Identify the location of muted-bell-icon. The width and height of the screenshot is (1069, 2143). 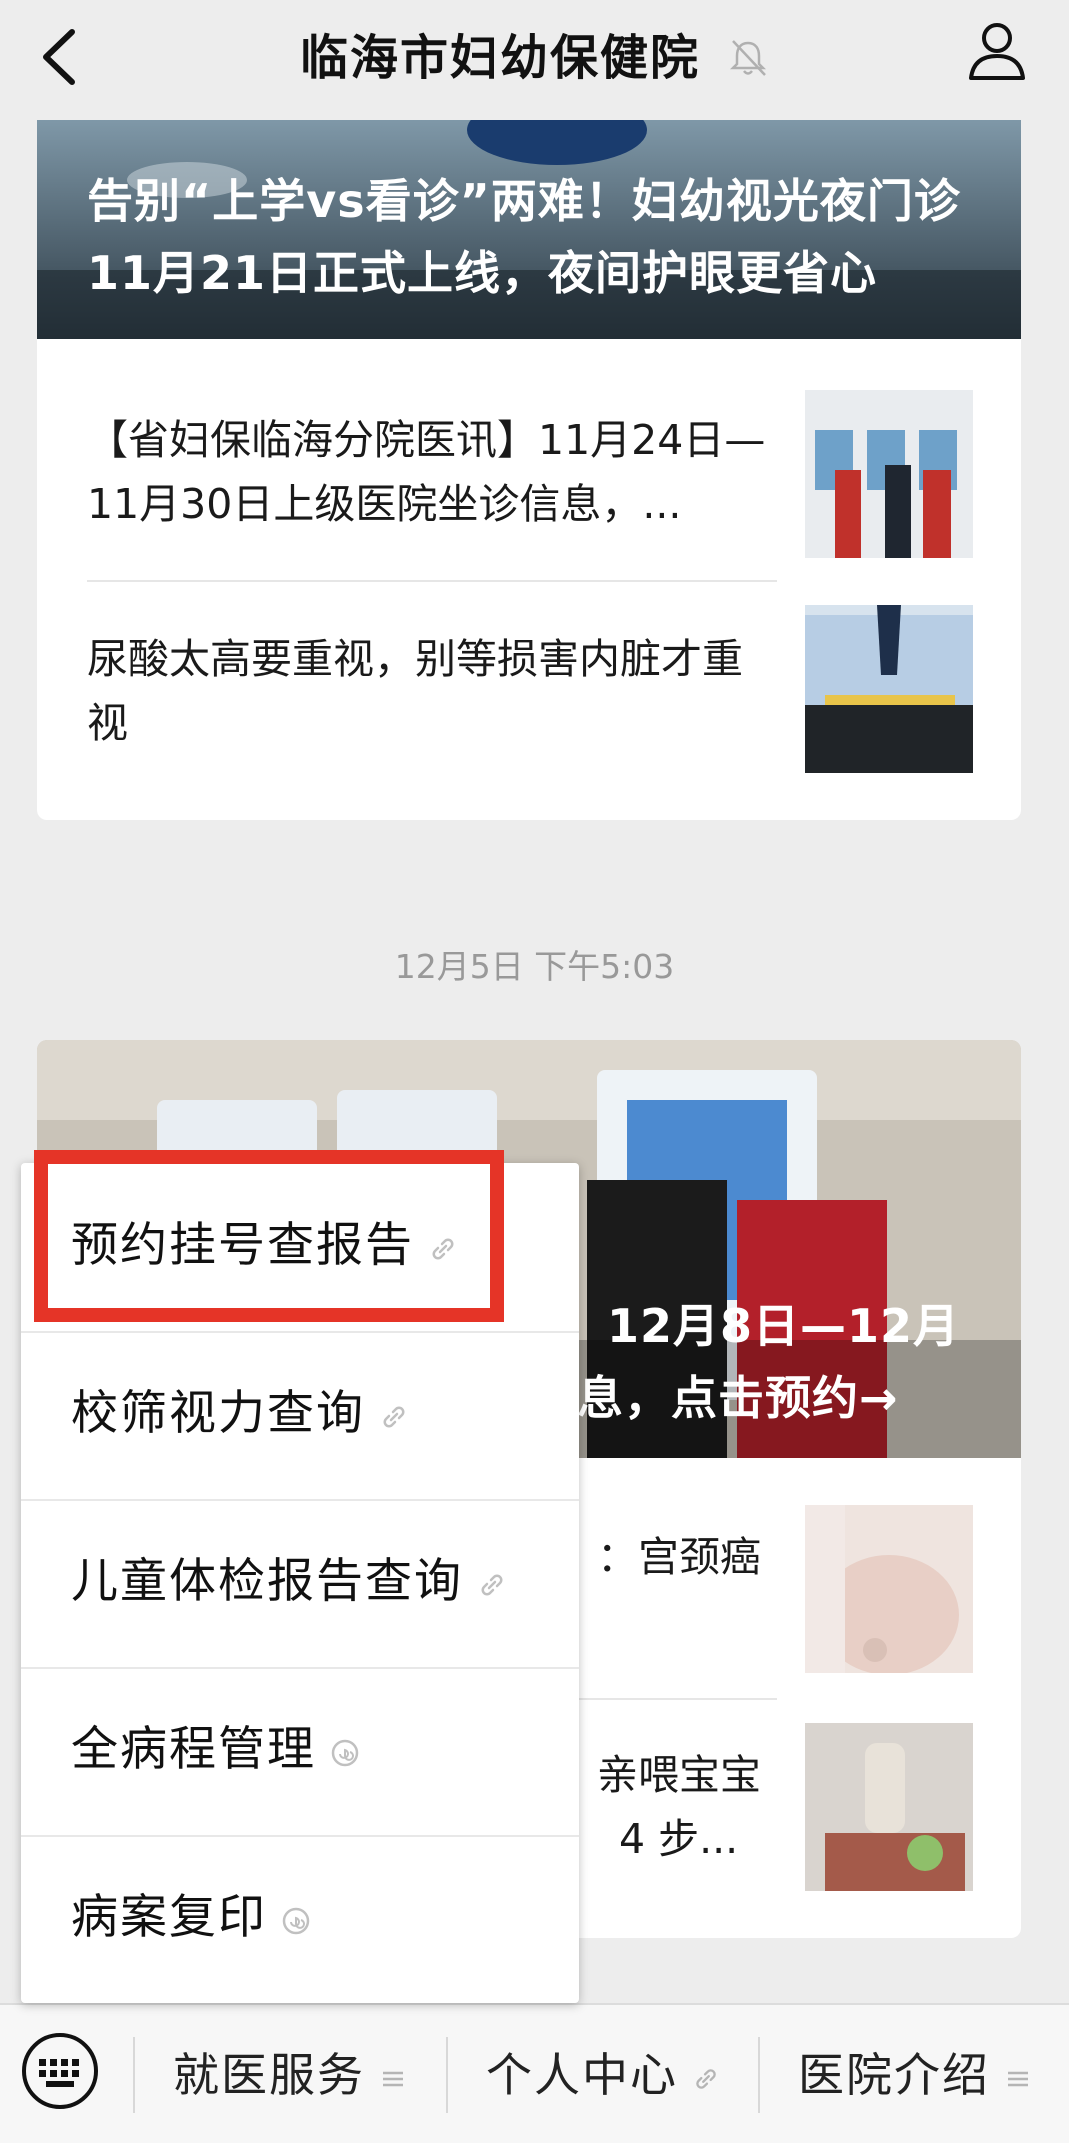
(748, 58).